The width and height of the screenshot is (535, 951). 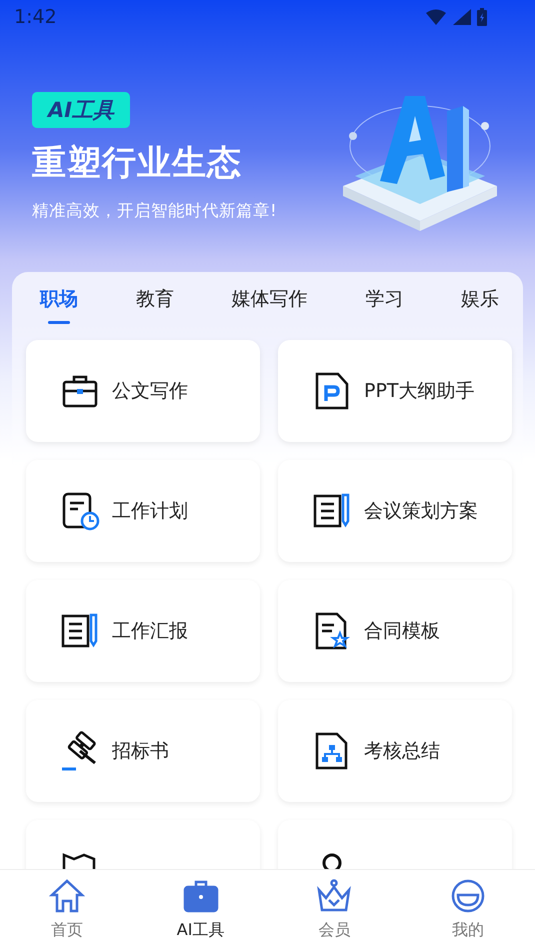 I want to click on nav-tab: 会员, so click(x=334, y=910).